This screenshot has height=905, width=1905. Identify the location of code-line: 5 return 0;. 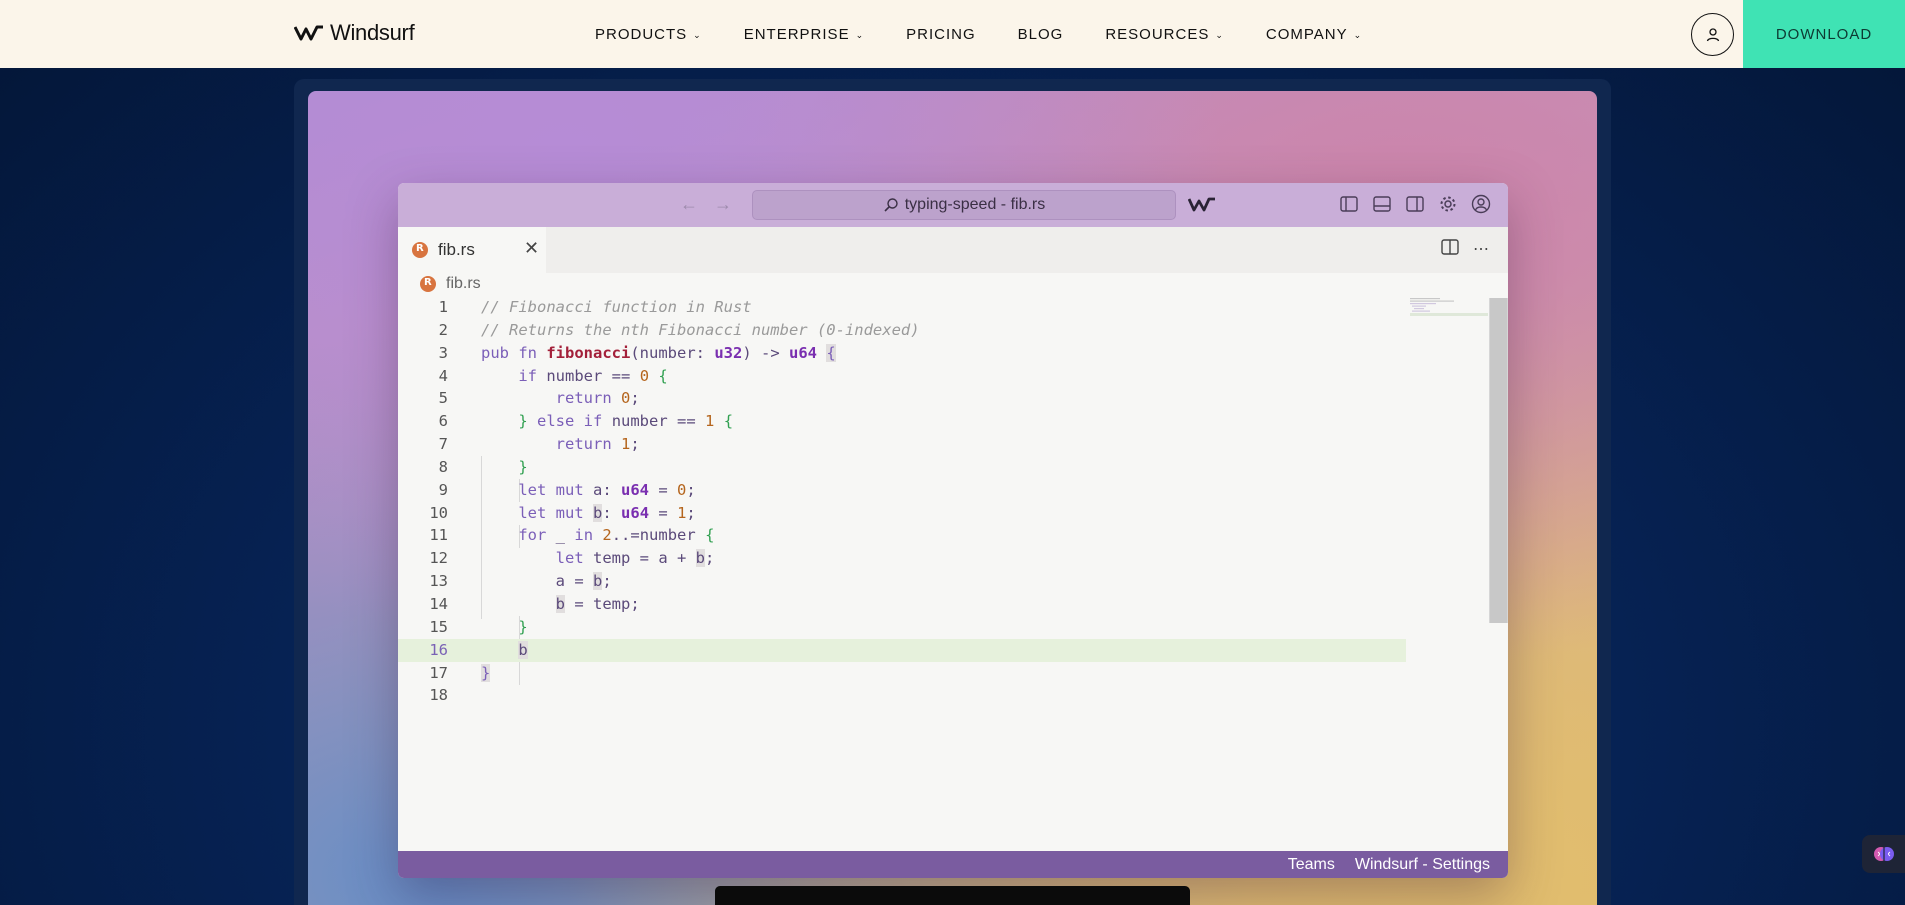
(903, 398).